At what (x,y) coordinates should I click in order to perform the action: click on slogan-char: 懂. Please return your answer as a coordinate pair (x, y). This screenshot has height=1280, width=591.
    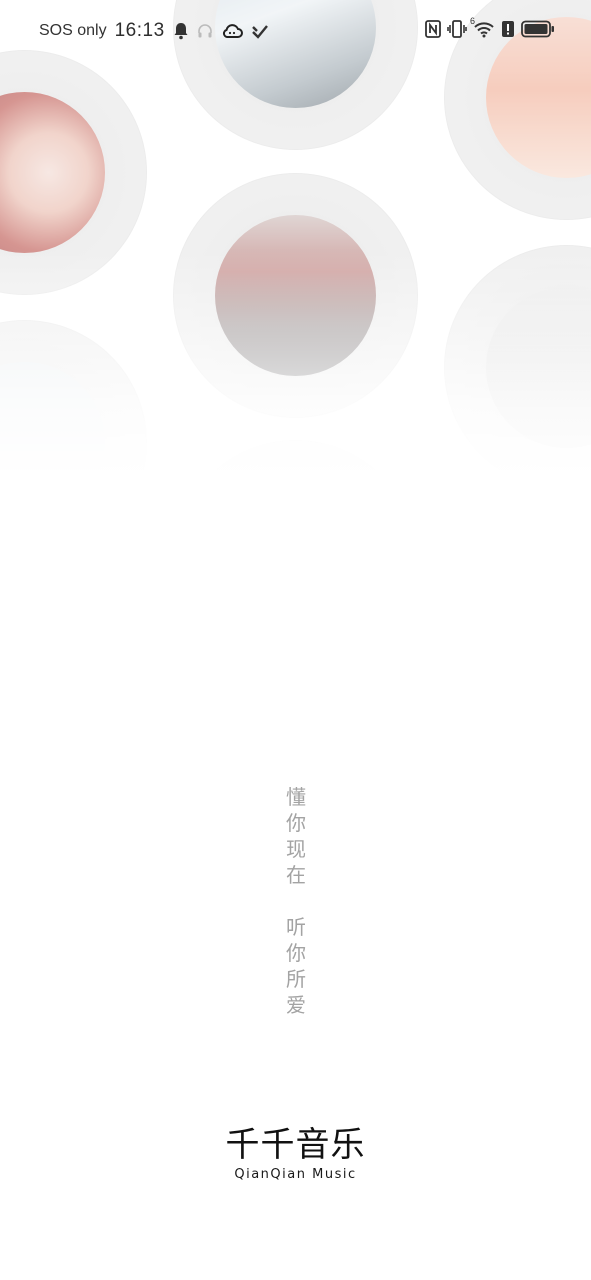
    Looking at the image, I should click on (296, 797).